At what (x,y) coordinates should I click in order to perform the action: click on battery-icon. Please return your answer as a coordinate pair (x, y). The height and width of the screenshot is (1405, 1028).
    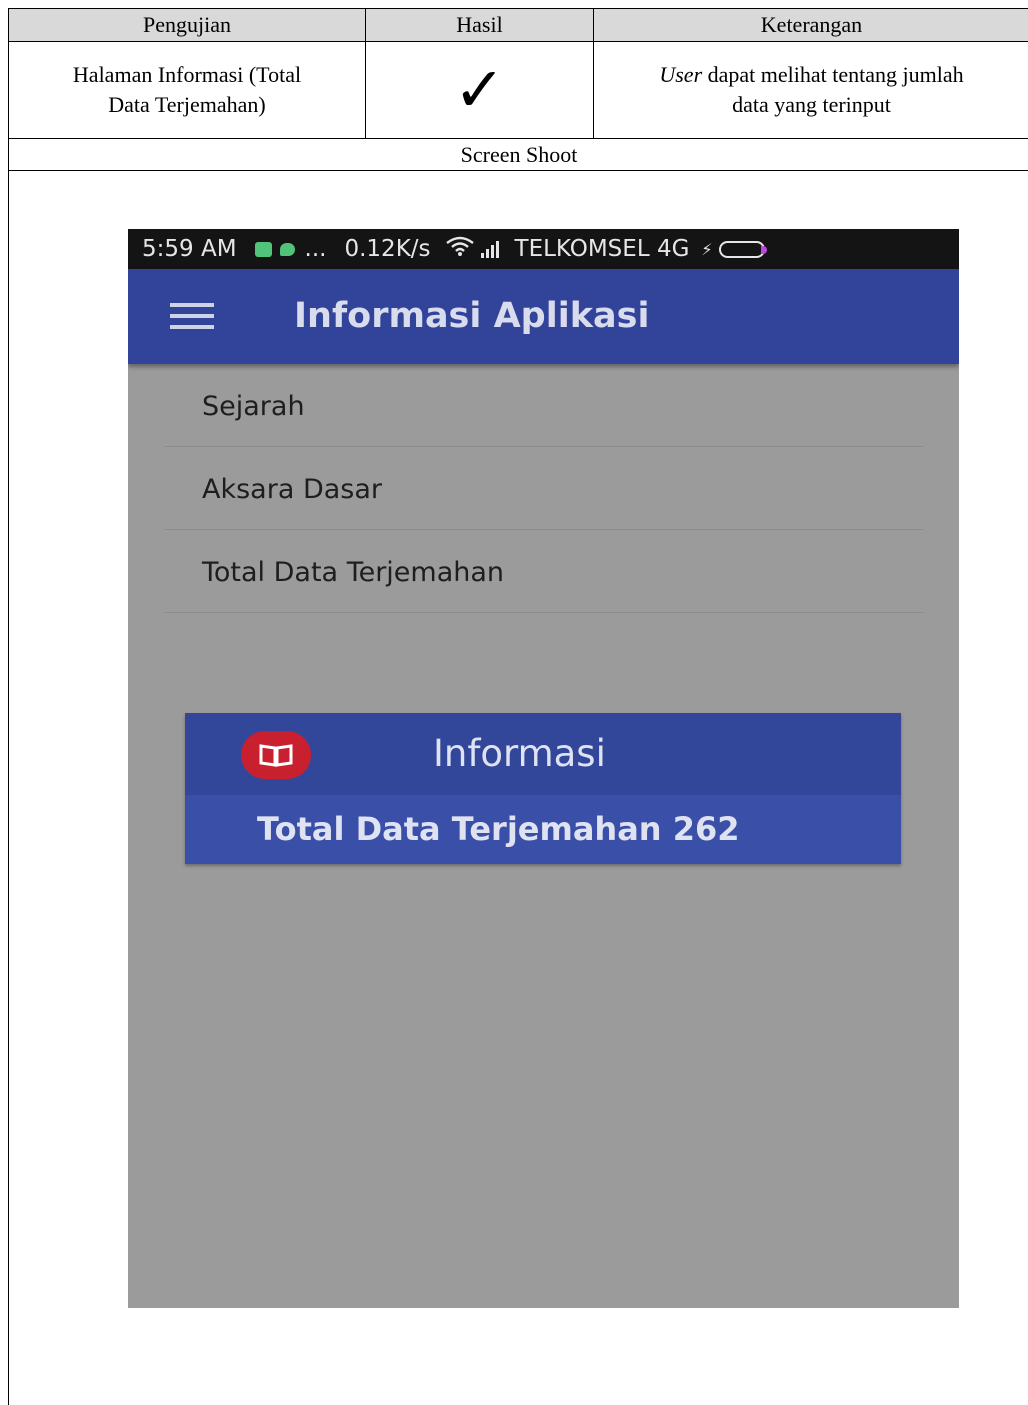
    Looking at the image, I should click on (742, 249).